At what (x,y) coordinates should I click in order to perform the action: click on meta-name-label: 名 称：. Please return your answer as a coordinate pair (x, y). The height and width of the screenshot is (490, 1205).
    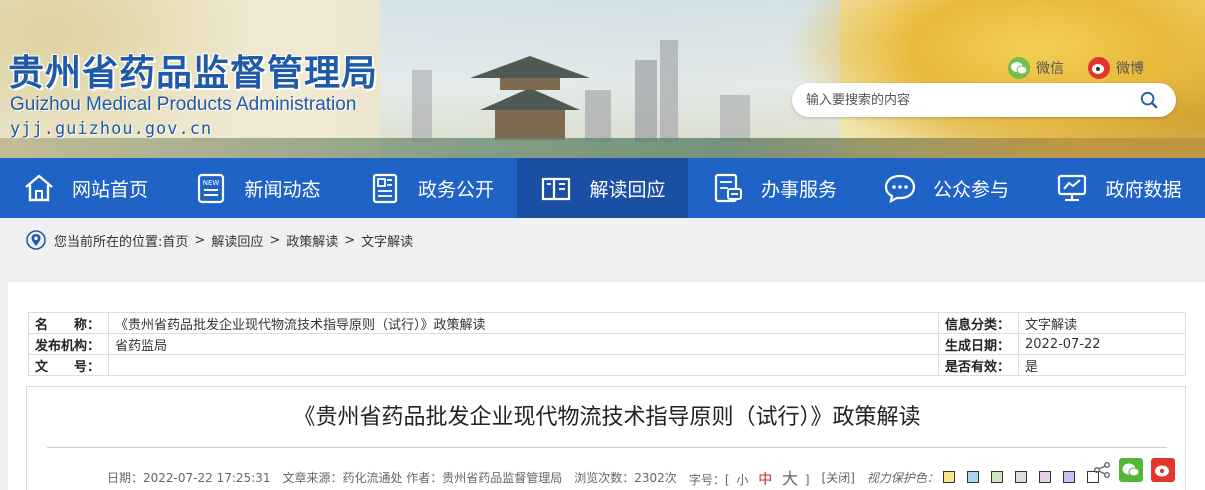
    Looking at the image, I should click on (68, 323).